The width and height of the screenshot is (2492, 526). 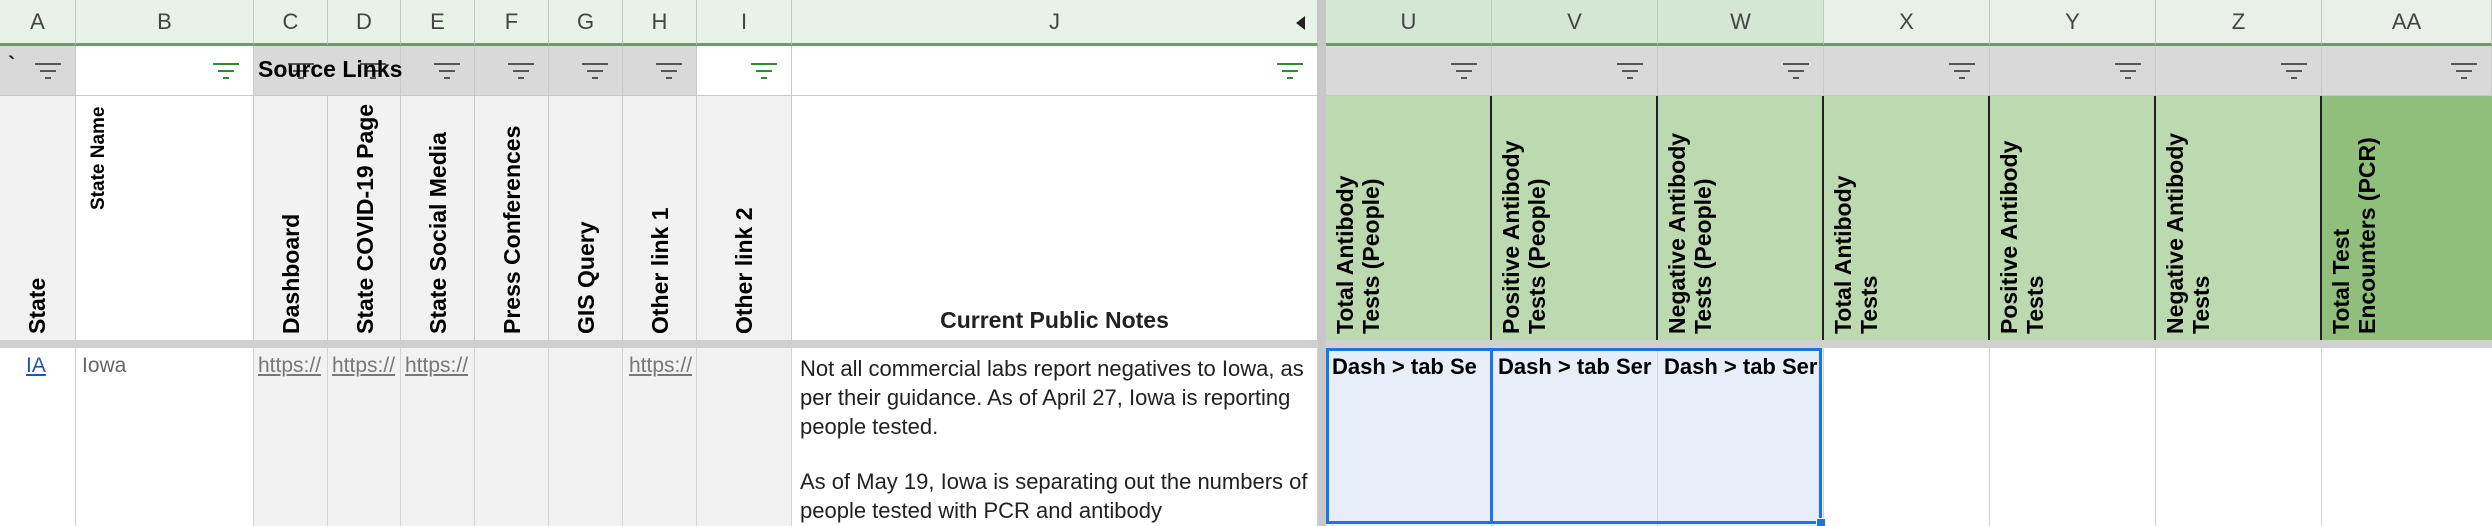 What do you see at coordinates (1907, 437) in the screenshot?
I see `cell-total-antibody-tests` at bounding box center [1907, 437].